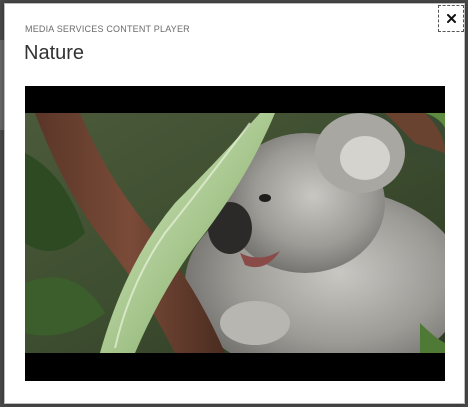 Image resolution: width=468 pixels, height=407 pixels. I want to click on close-button, so click(451, 18).